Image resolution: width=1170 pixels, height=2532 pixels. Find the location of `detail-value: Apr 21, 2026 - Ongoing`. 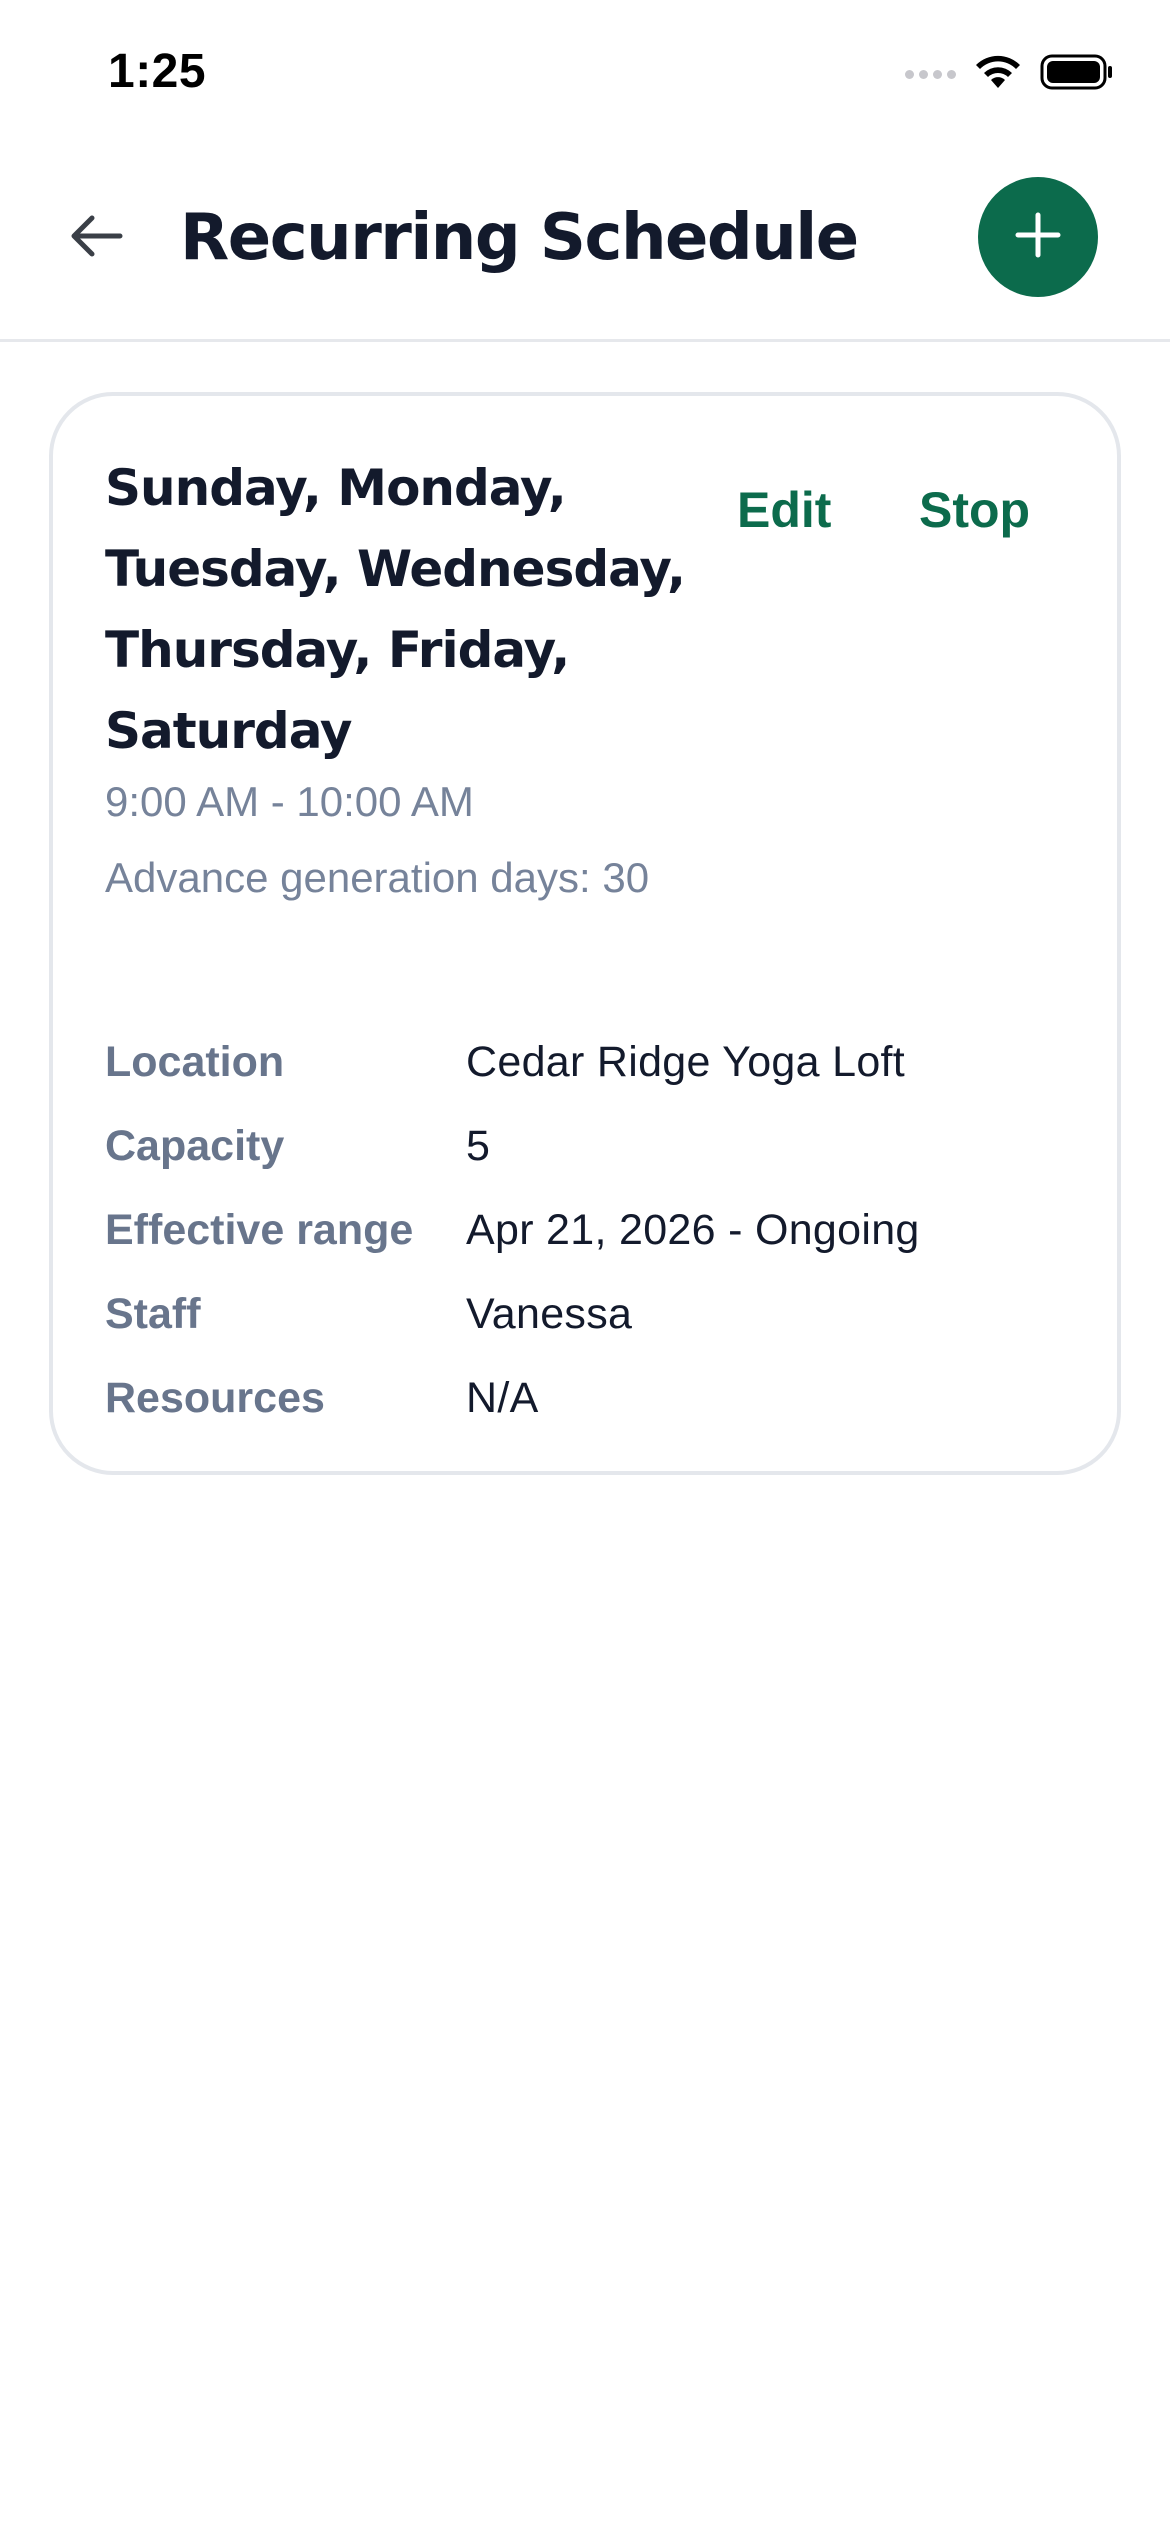

detail-value: Apr 21, 2026 - Ongoing is located at coordinates (693, 1230).